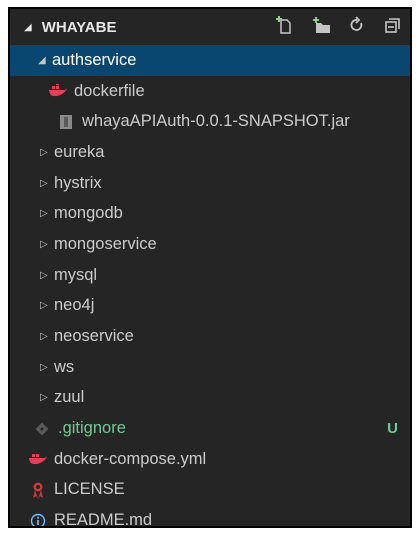 The width and height of the screenshot is (419, 533). I want to click on new-folder-icon, so click(321, 25).